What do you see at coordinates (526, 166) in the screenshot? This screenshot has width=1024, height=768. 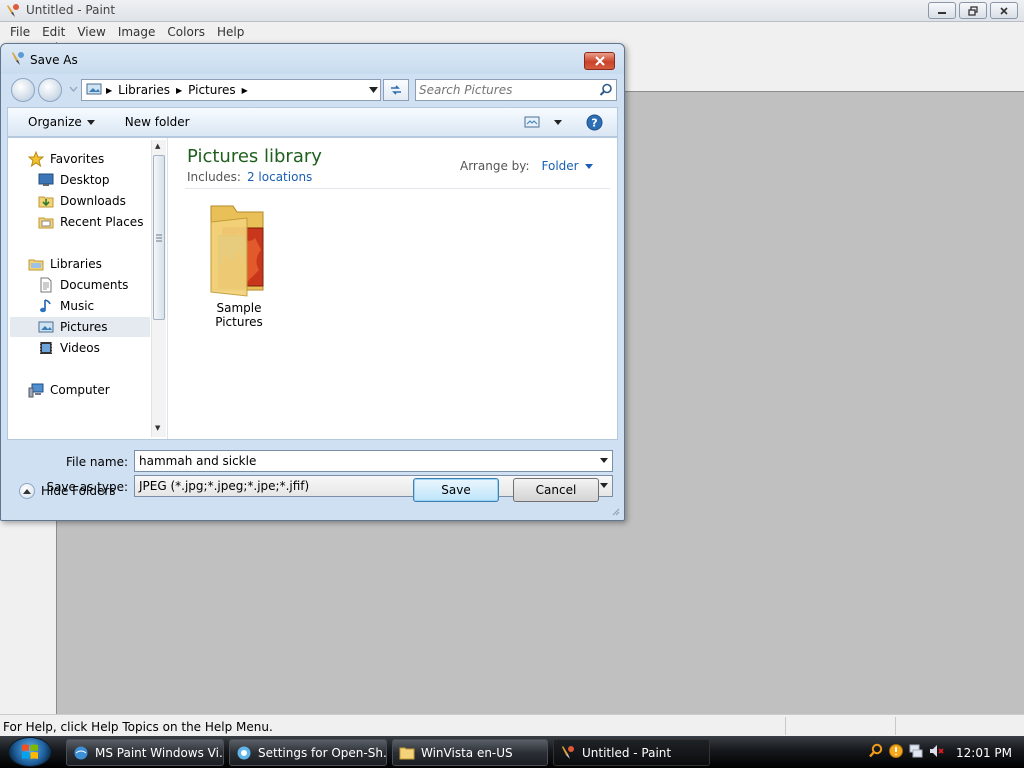 I see `arrange-by: Arrange by: Folder` at bounding box center [526, 166].